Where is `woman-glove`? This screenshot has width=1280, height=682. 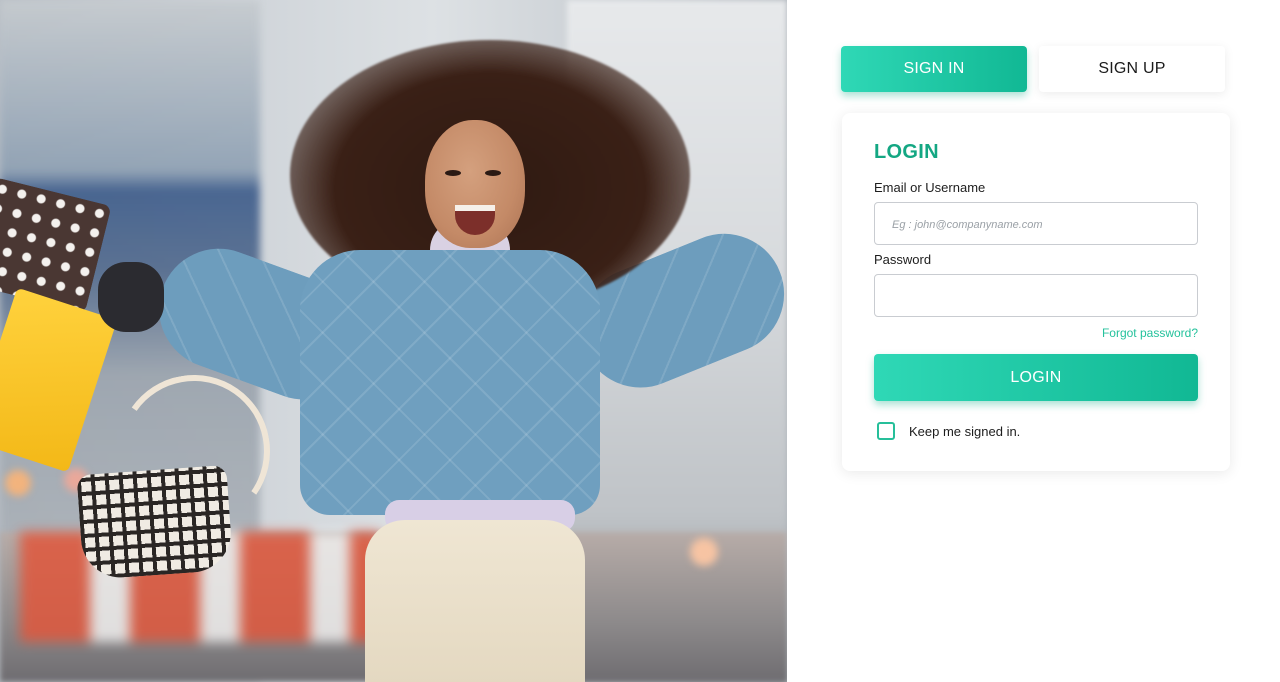 woman-glove is located at coordinates (131, 297).